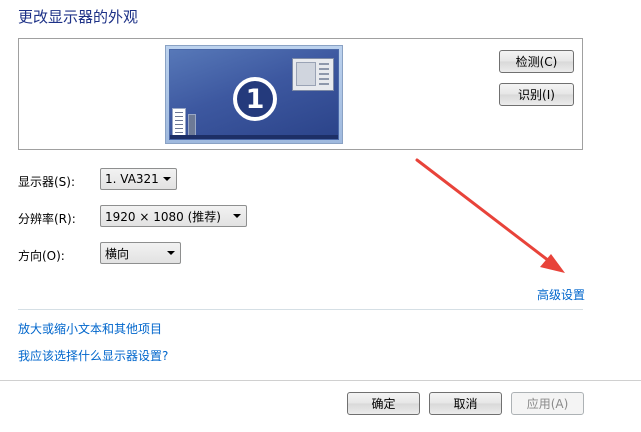  I want to click on resolution-label: 分辨率(R):, so click(47, 219).